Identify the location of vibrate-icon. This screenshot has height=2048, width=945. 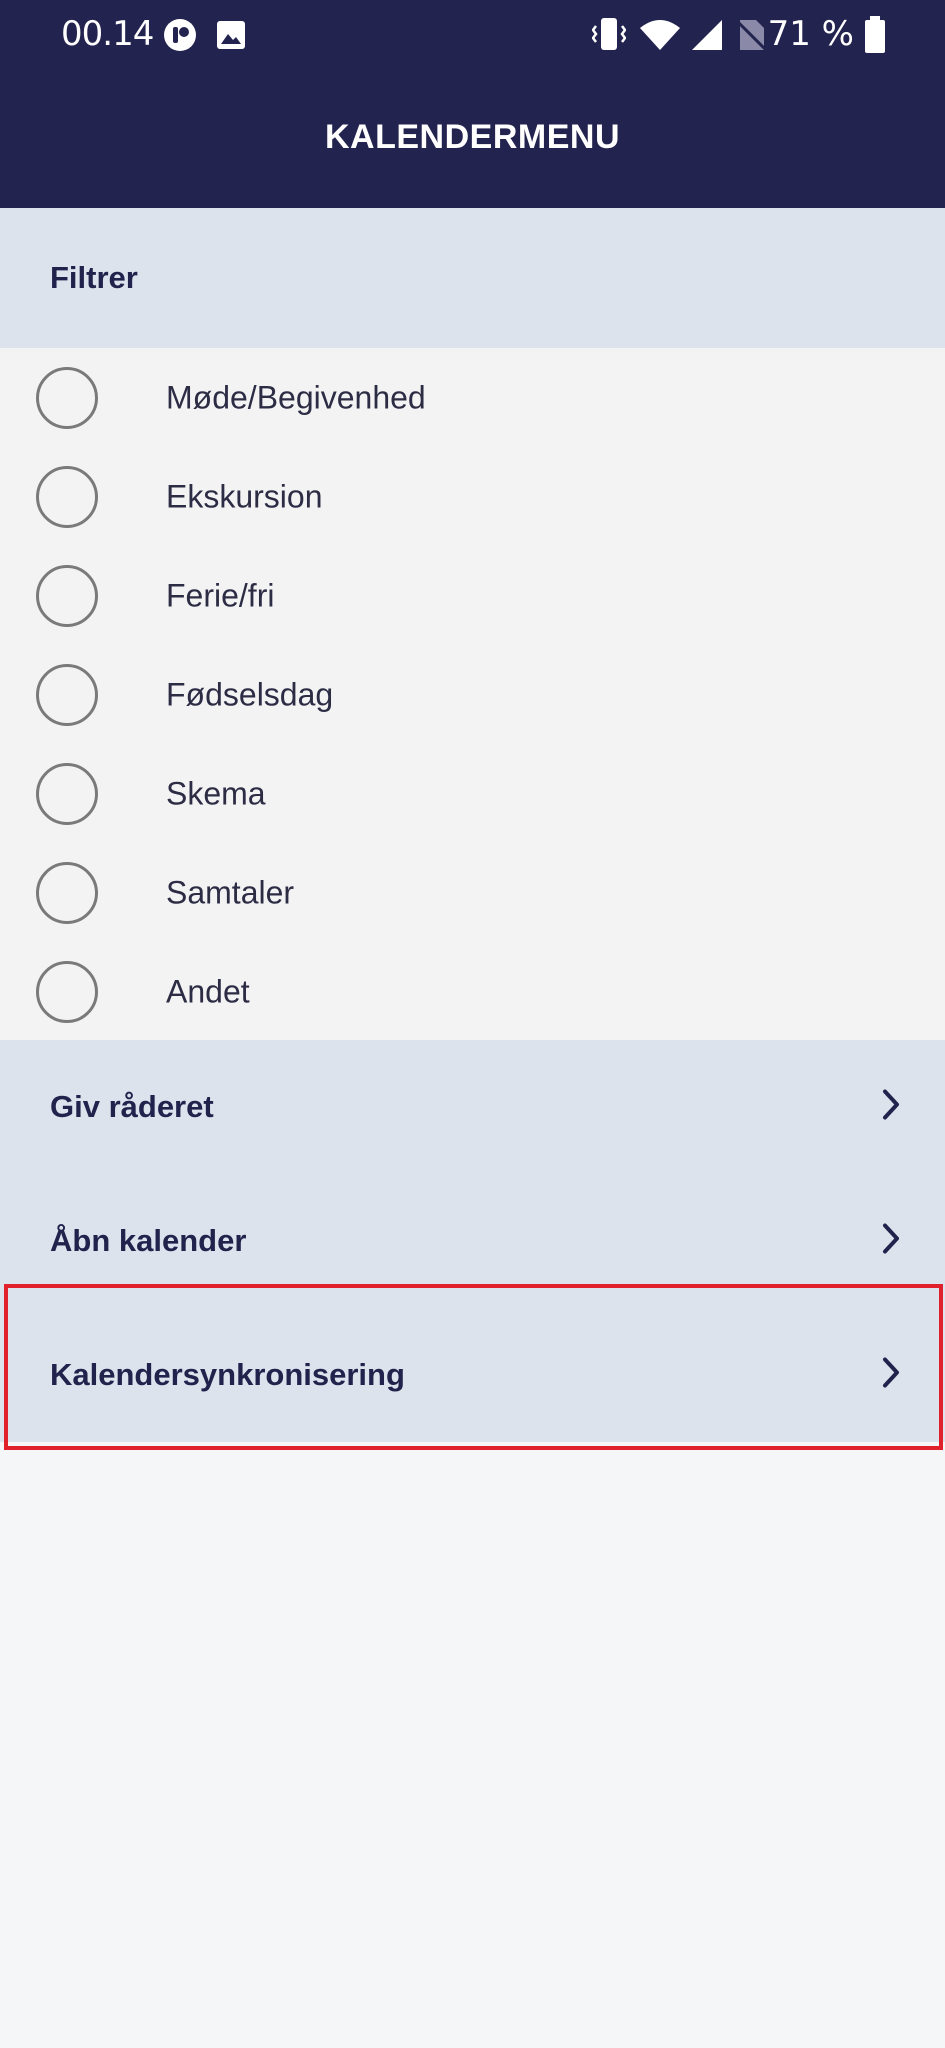
(609, 36).